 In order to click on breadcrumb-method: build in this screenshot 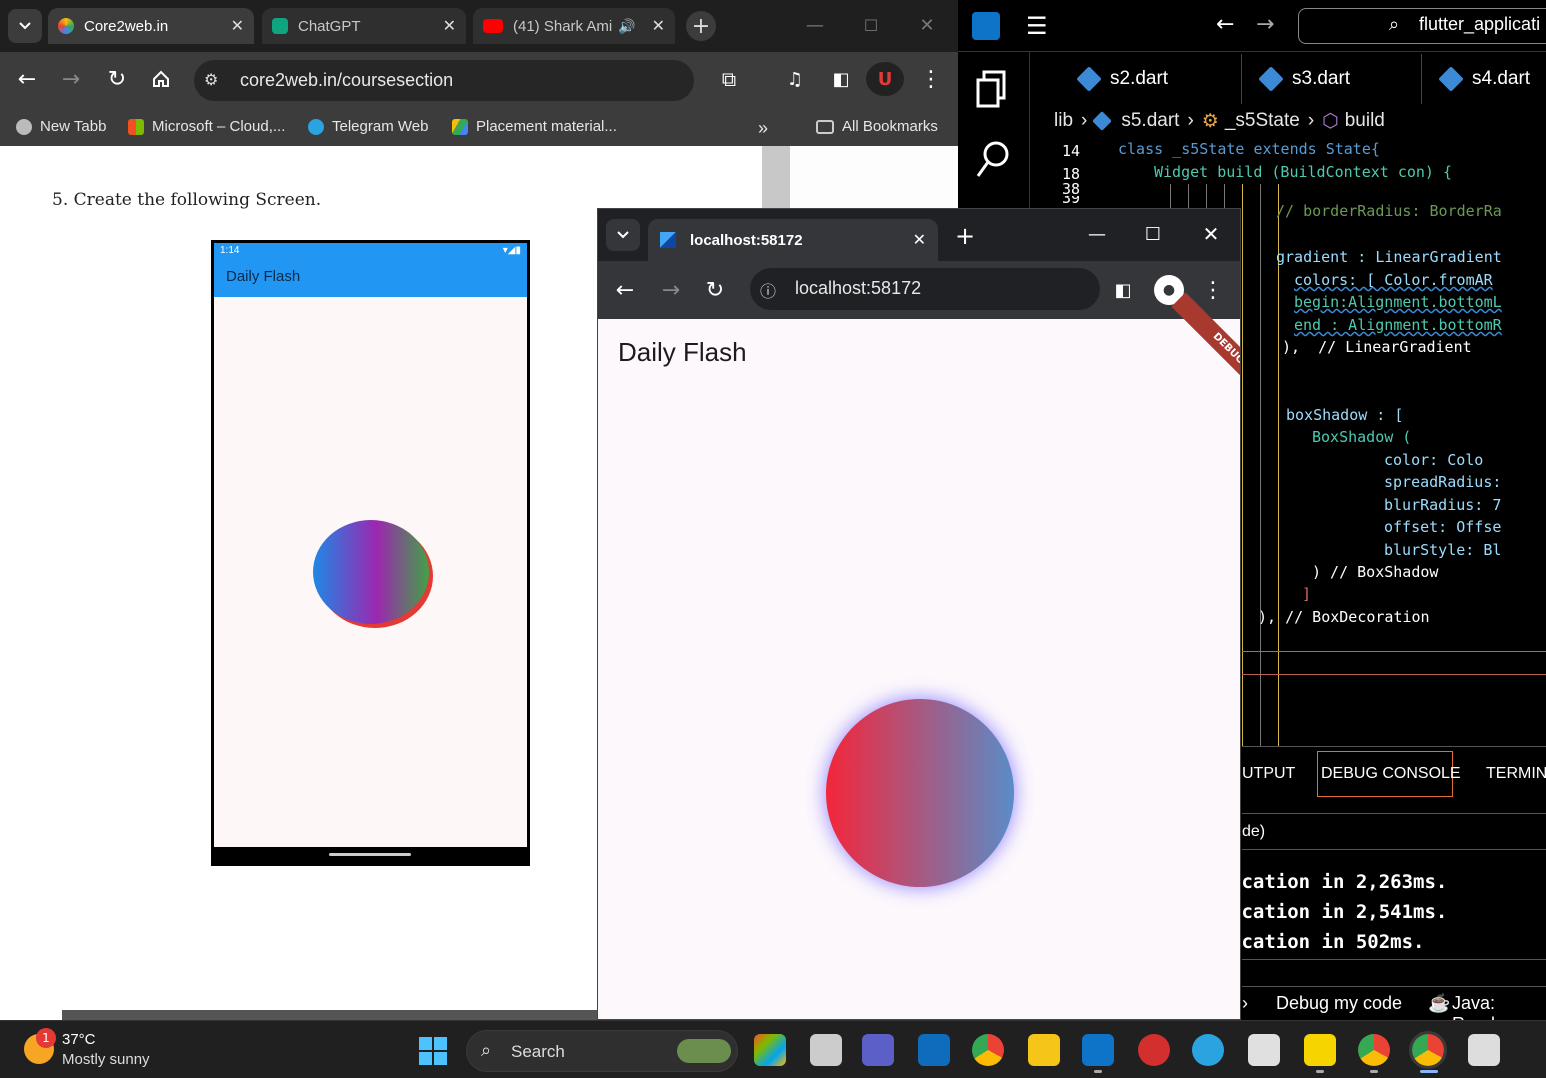, I will do `click(1365, 121)`.